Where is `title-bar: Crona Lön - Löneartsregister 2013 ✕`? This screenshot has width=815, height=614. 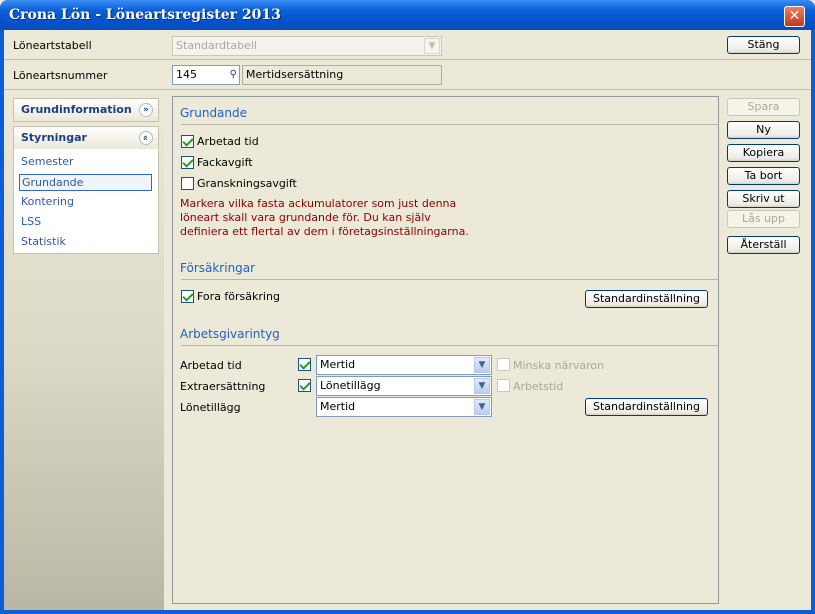
title-bar: Crona Lön - Löneartsregister 2013 ✕ is located at coordinates (407, 15).